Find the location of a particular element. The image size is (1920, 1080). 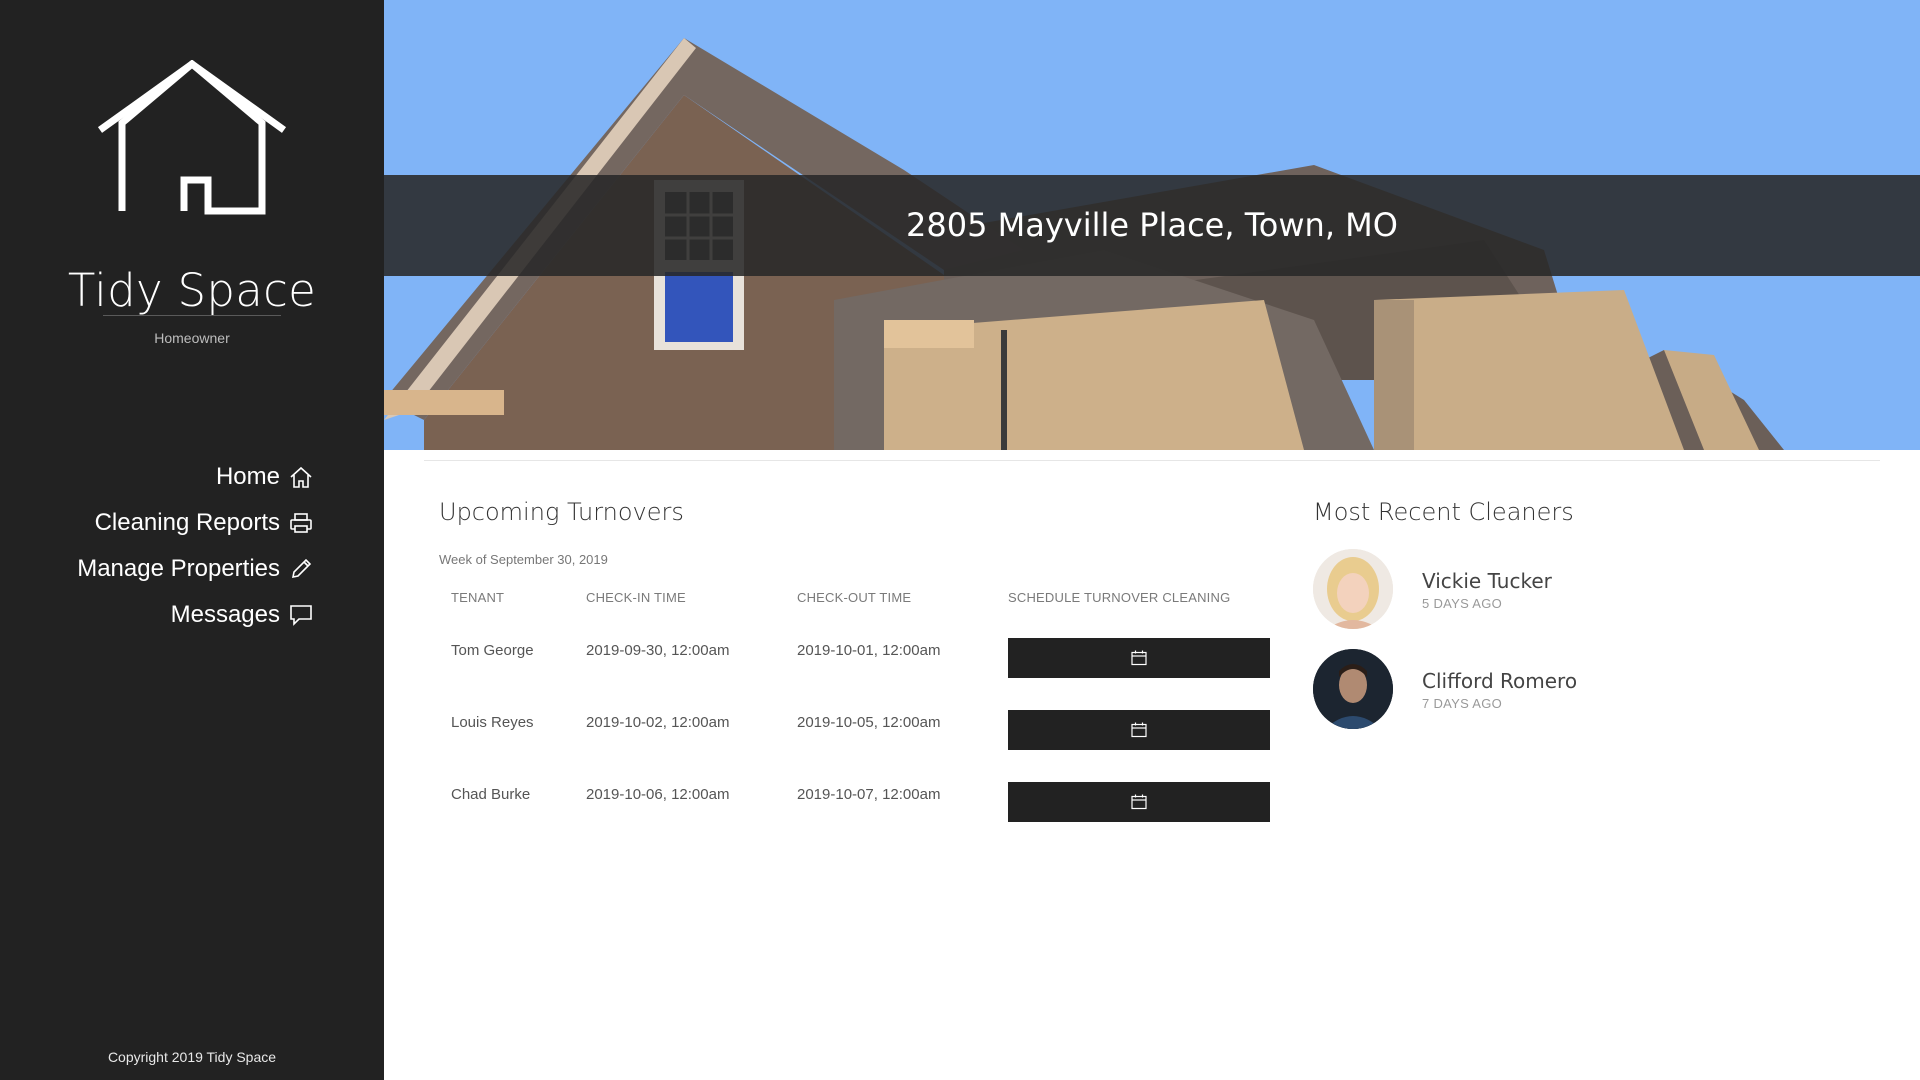

property-address: 2805 Mayville Place, Town, MO is located at coordinates (1152, 225).